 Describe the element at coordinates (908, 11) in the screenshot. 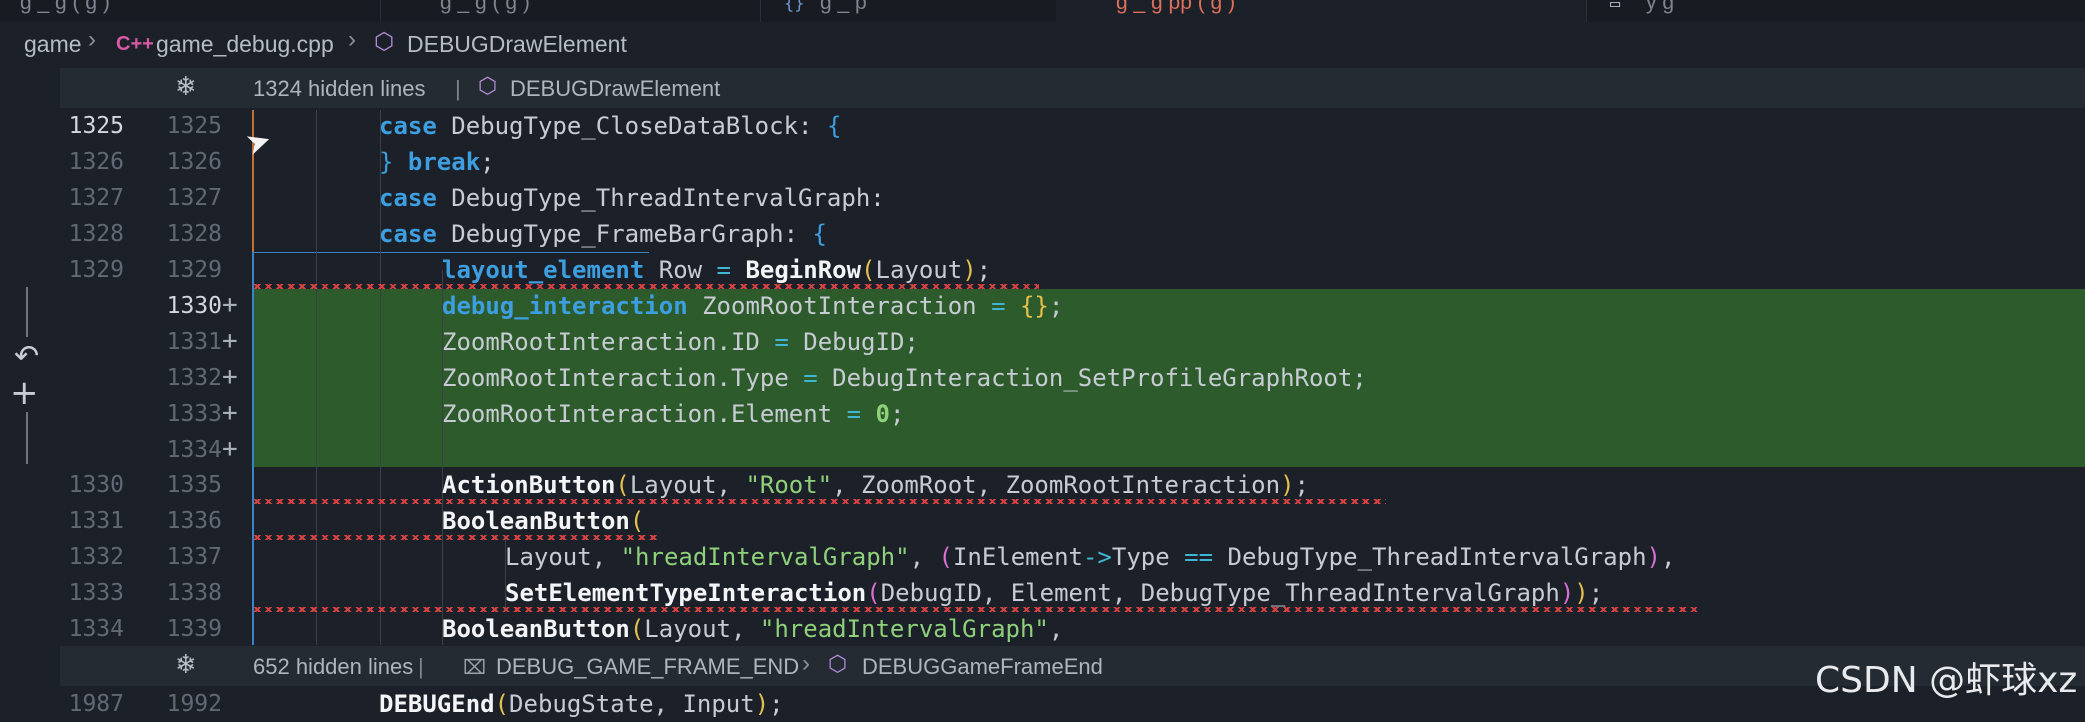

I see `editor-tab: {} g _ p` at that location.